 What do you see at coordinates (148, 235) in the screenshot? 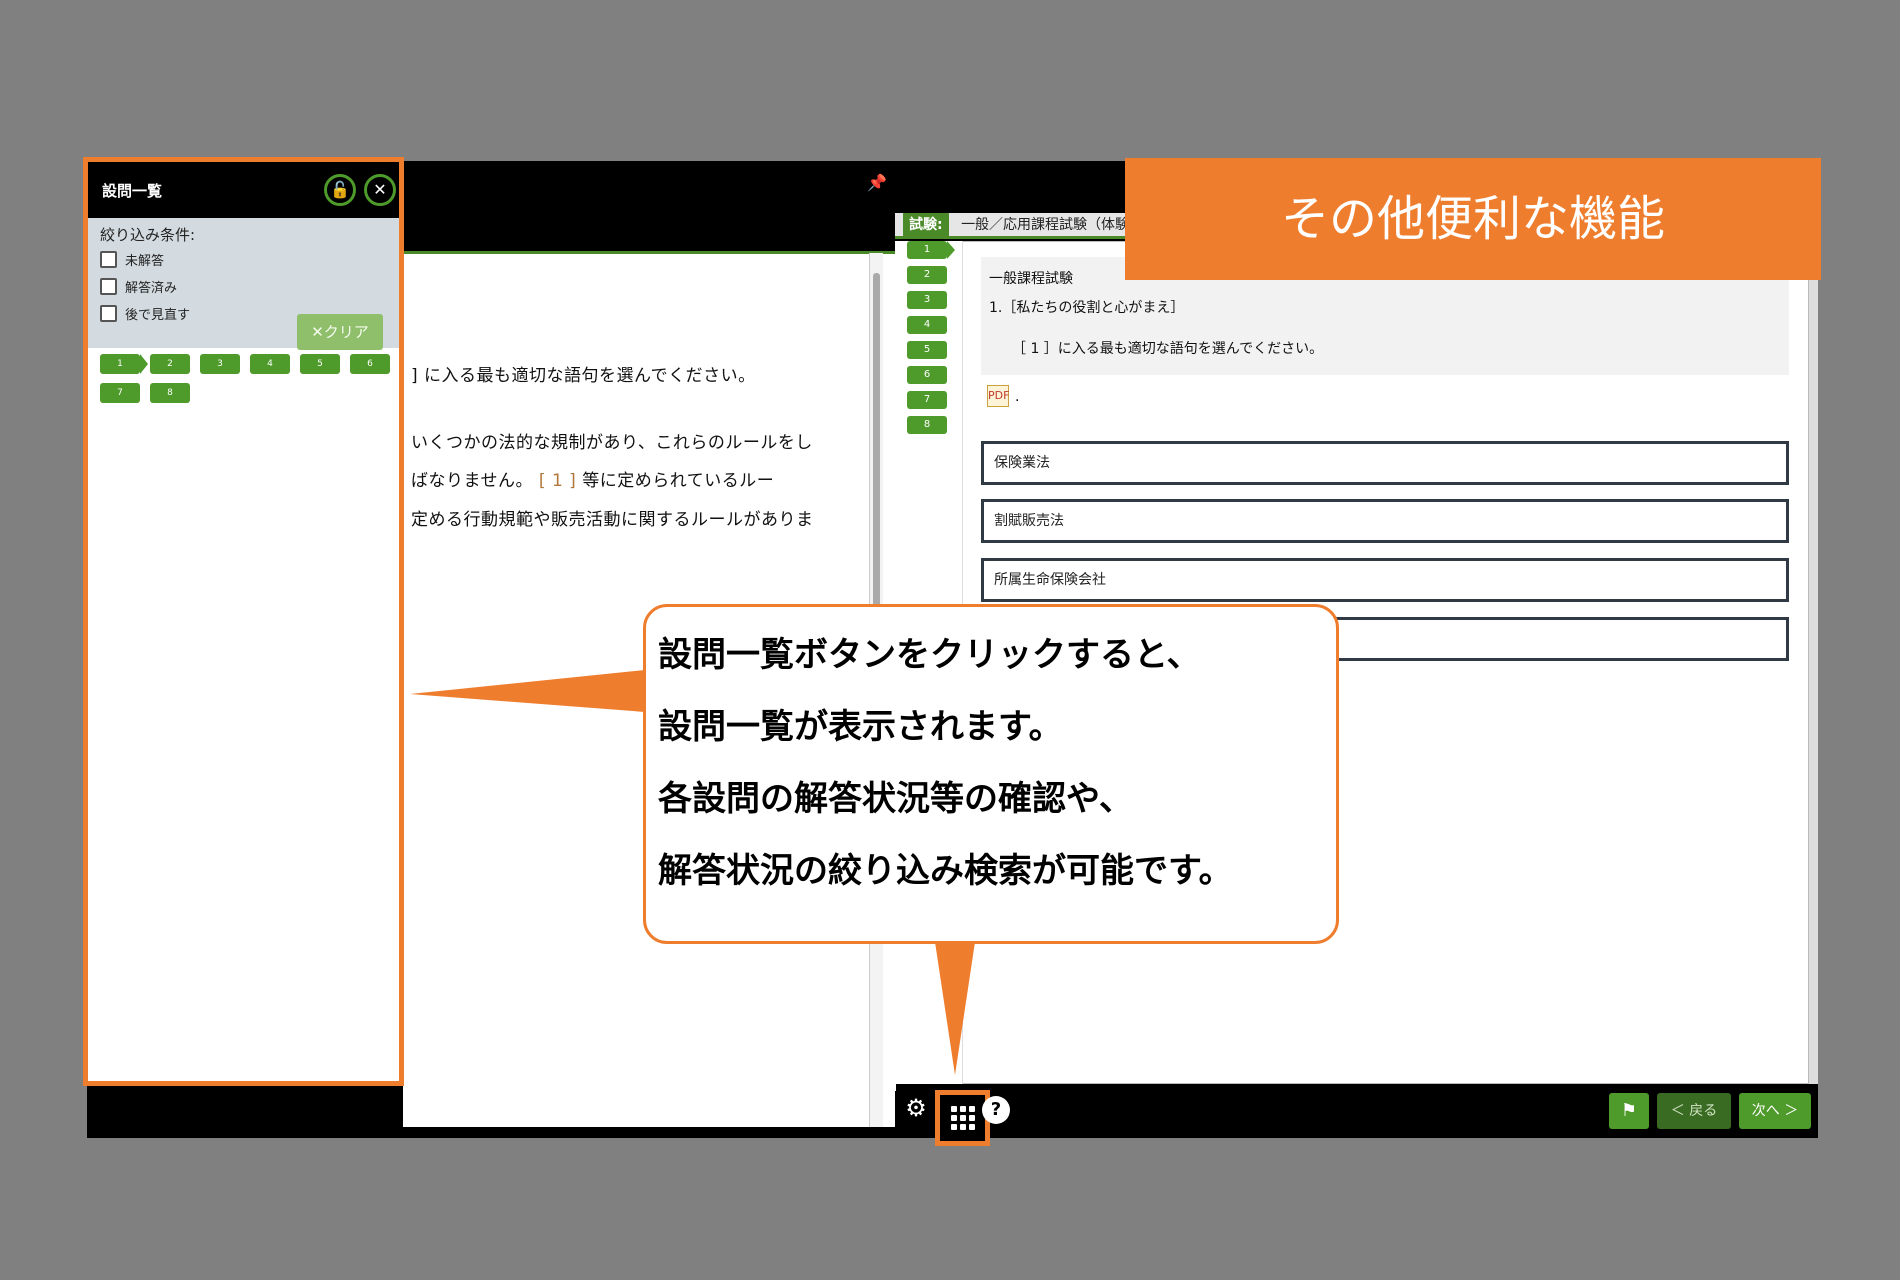
I see `filter-title: 絞り込み条件:` at bounding box center [148, 235].